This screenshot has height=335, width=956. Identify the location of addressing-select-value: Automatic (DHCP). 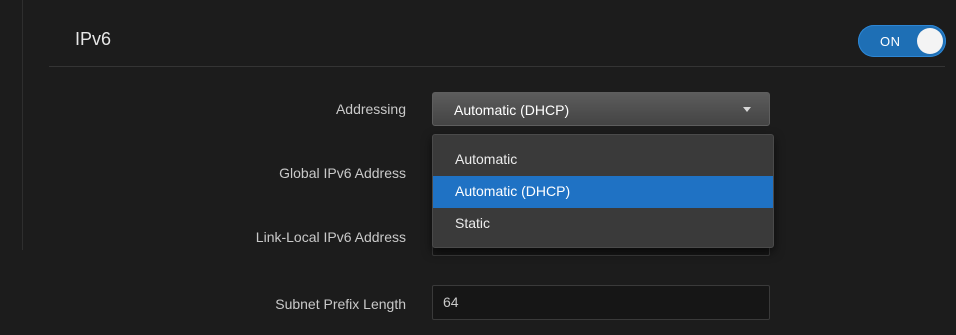
(512, 110).